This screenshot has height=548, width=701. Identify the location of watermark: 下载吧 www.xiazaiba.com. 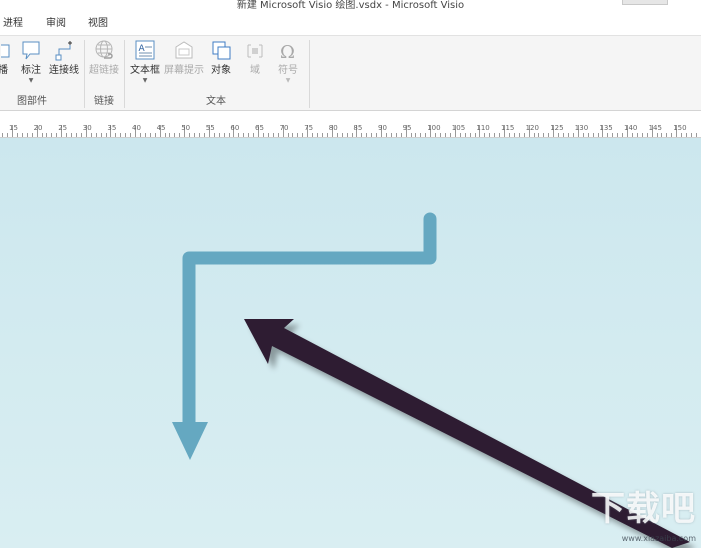
(630, 519).